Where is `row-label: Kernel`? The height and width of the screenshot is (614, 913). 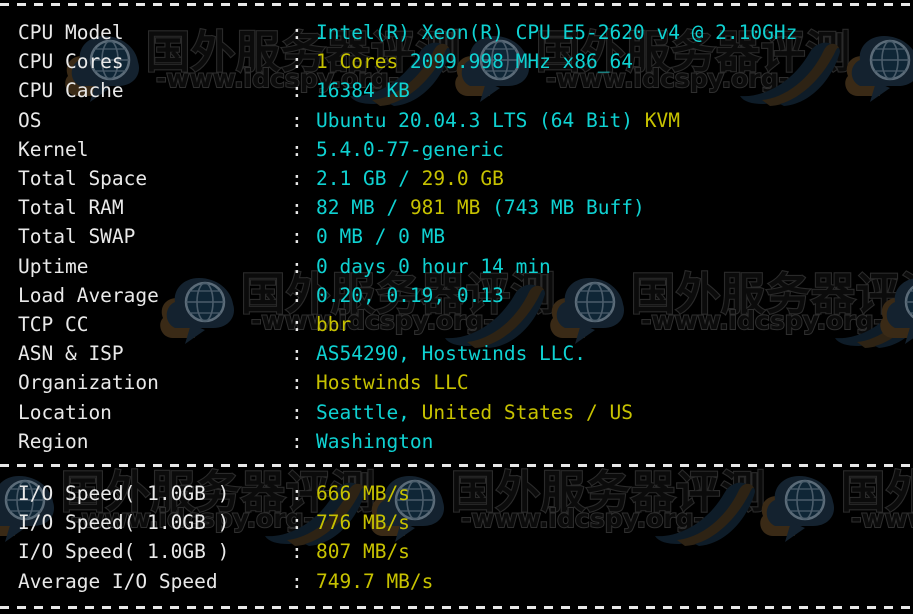 row-label: Kernel is located at coordinates (53, 149).